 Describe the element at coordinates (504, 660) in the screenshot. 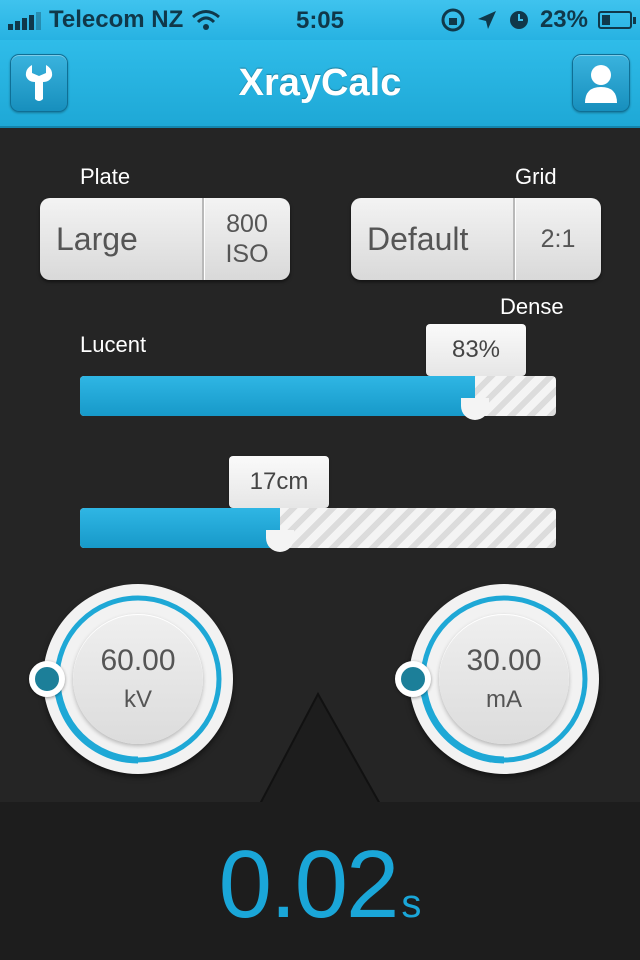

I see `ma-value: 30.00` at that location.